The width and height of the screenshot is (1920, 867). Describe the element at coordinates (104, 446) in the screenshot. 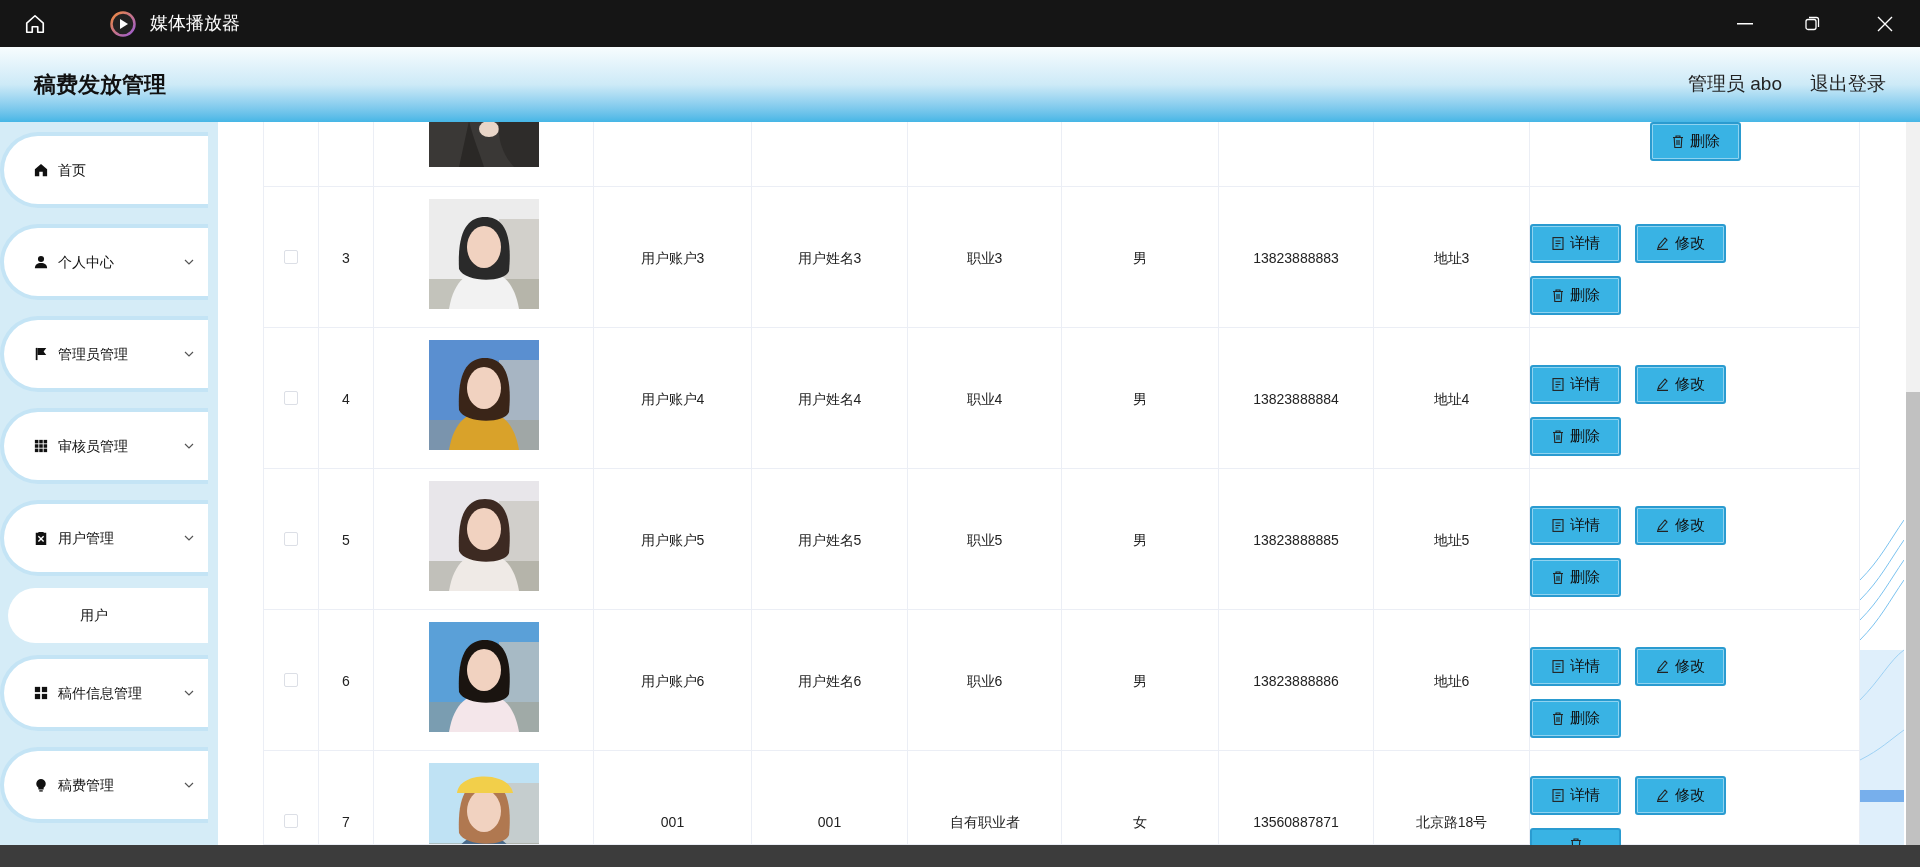

I see `menu-item: 审核员管理` at that location.